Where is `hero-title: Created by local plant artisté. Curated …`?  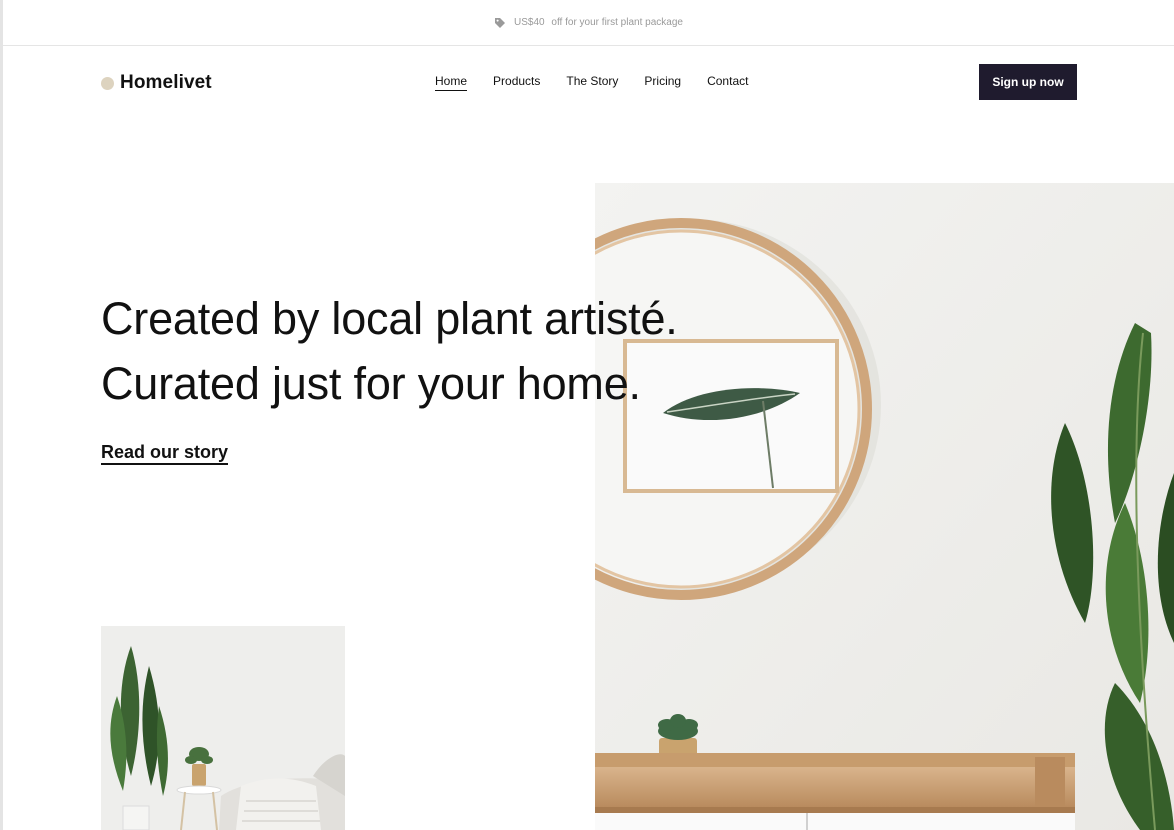
hero-title: Created by local plant artisté. Curated … is located at coordinates (421, 351).